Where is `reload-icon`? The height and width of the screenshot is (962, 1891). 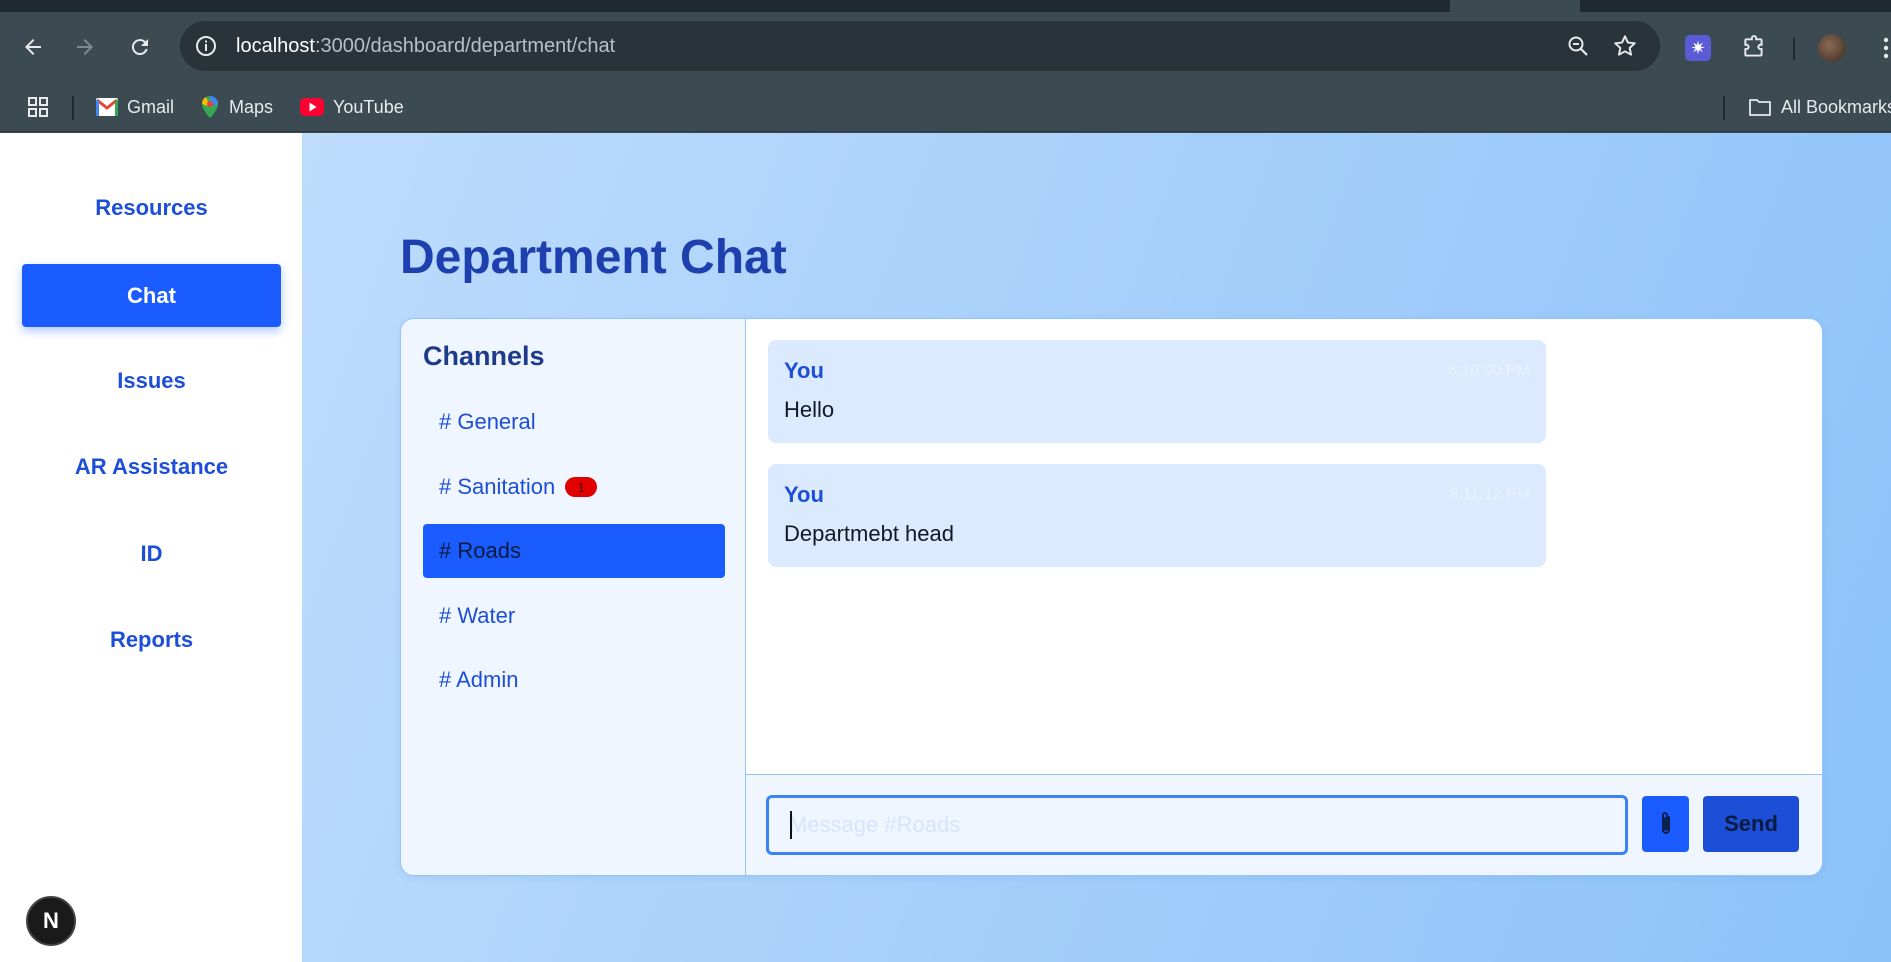 reload-icon is located at coordinates (139, 47).